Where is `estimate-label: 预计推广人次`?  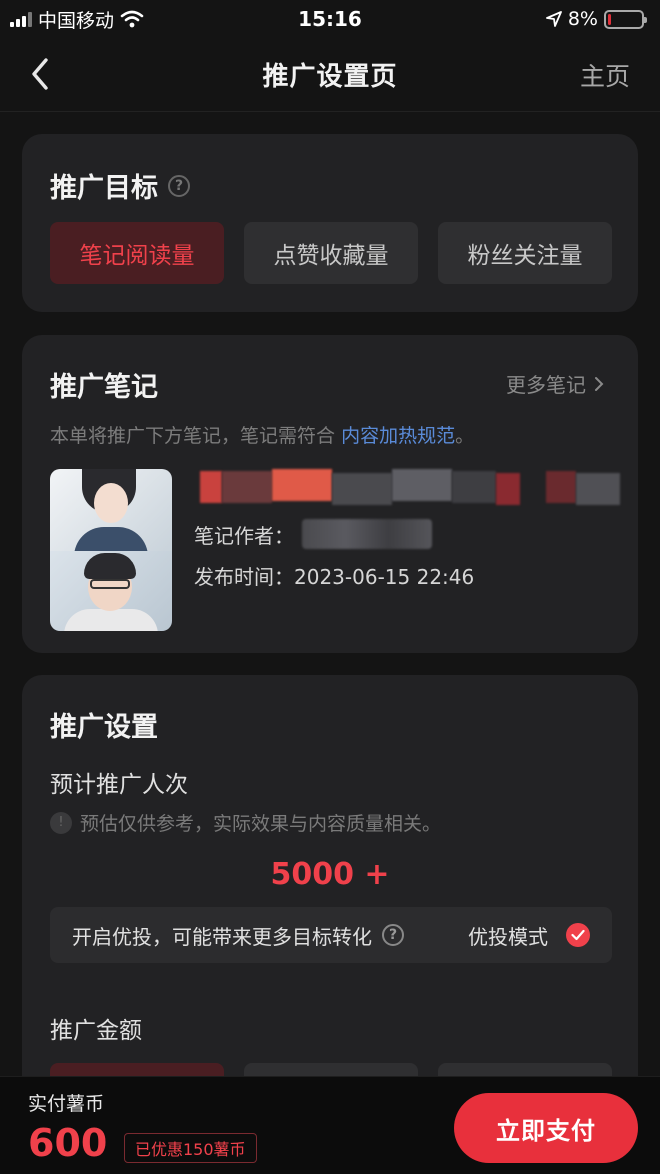 estimate-label: 预计推广人次 is located at coordinates (119, 785).